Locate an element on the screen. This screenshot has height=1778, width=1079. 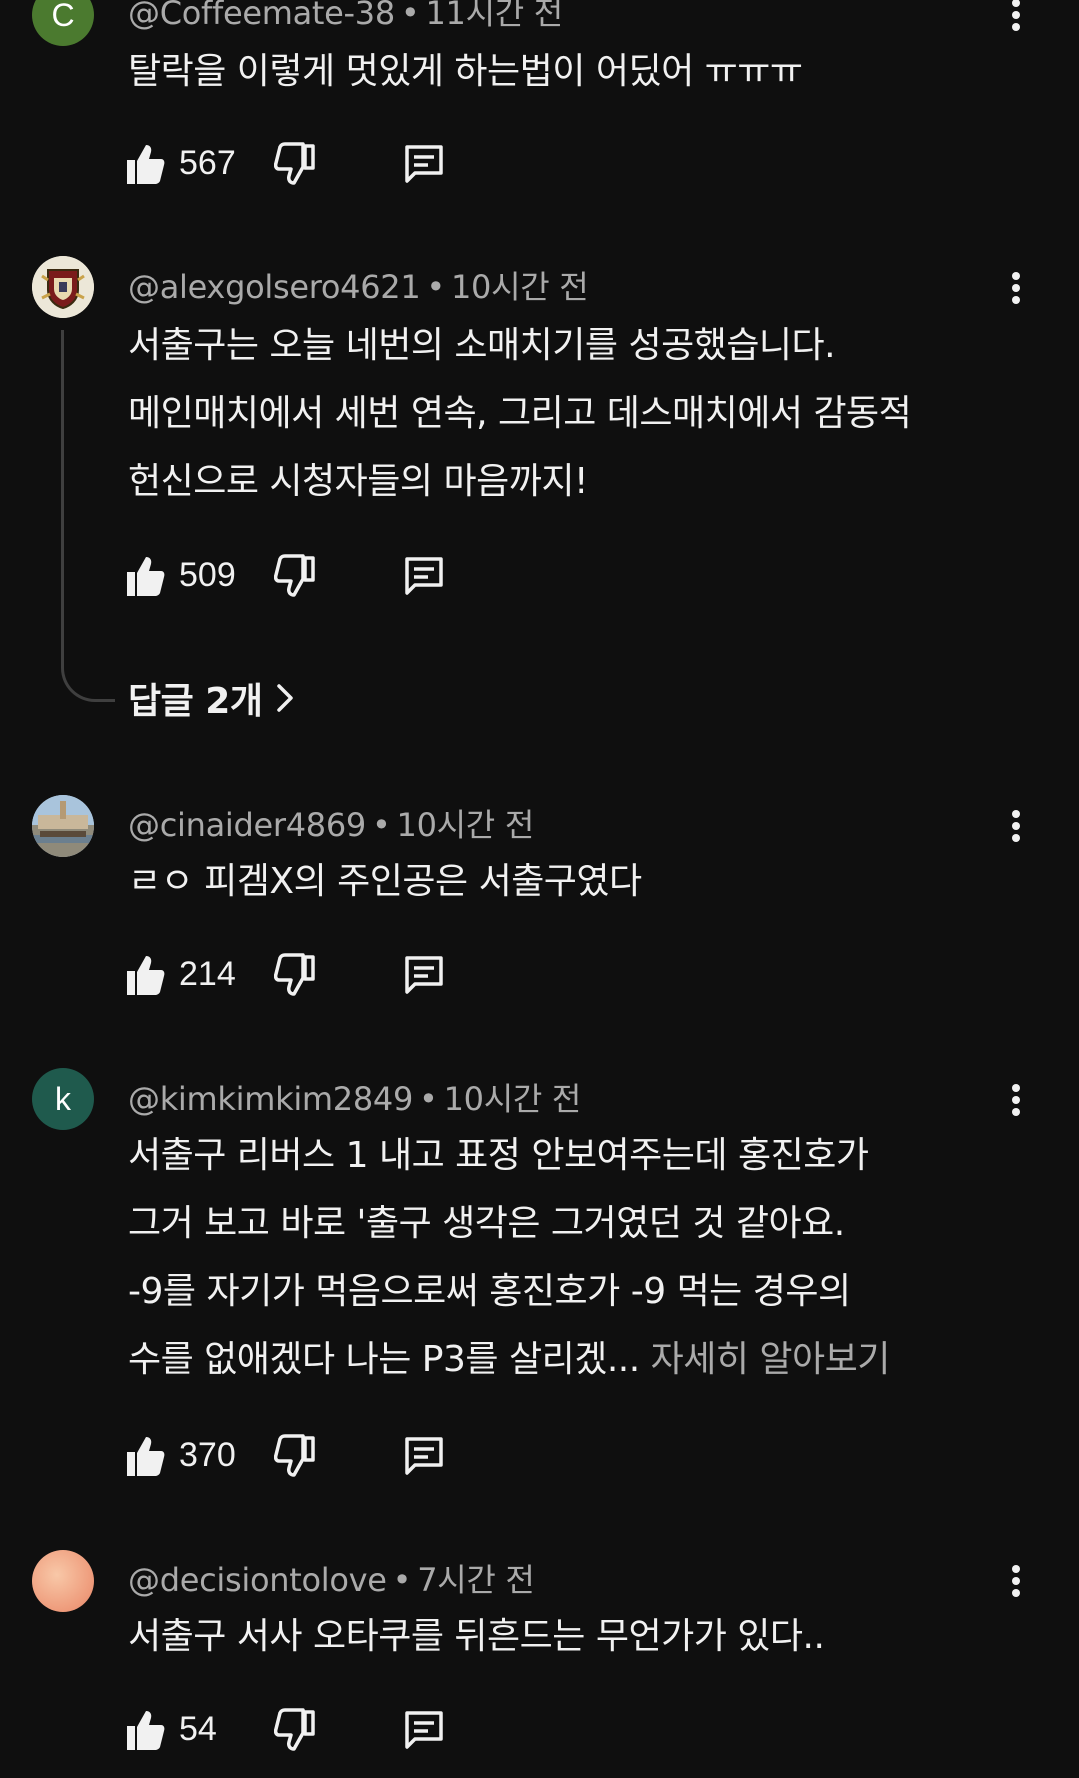
comment-line-last: 수를 없애겠다 나는 P3를 살리겠... 자세히 알아보기 is located at coordinates (568, 1360).